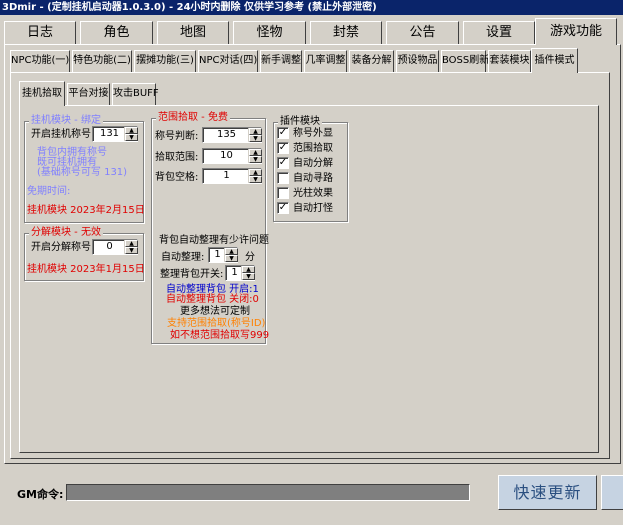 This screenshot has width=623, height=525. I want to click on title-check-label: 称号判断:, so click(177, 136).